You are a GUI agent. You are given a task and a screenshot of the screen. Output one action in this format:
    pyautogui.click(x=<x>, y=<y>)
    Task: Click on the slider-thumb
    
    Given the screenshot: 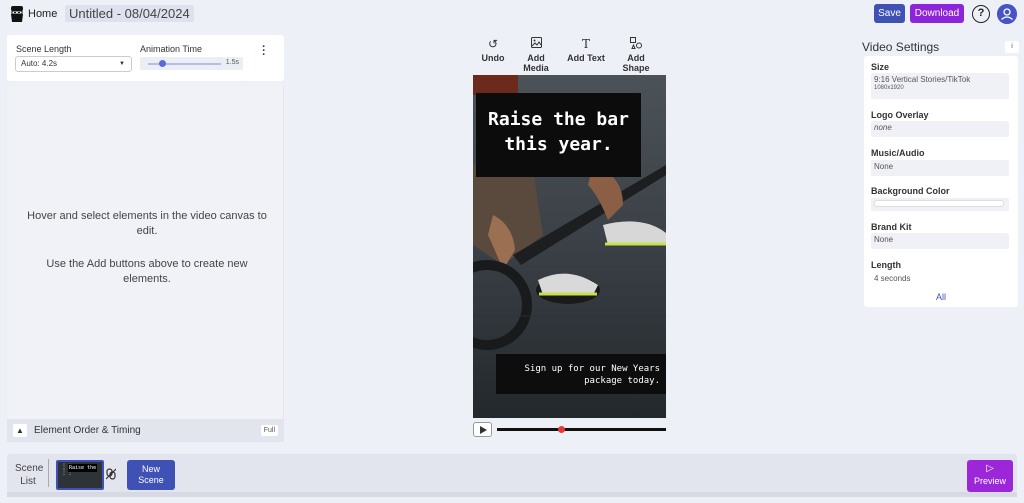 What is the action you would take?
    pyautogui.click(x=162, y=63)
    